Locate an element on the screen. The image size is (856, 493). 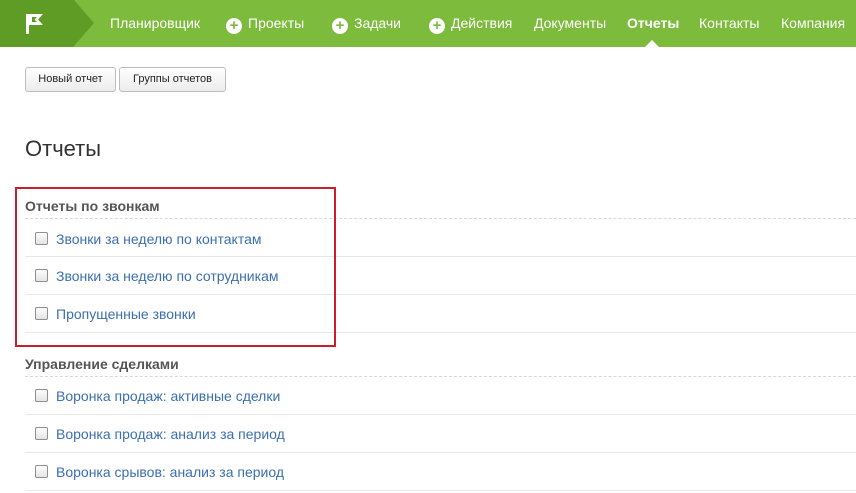
report-row: Воронка продаж: анализ за период is located at coordinates (440, 434).